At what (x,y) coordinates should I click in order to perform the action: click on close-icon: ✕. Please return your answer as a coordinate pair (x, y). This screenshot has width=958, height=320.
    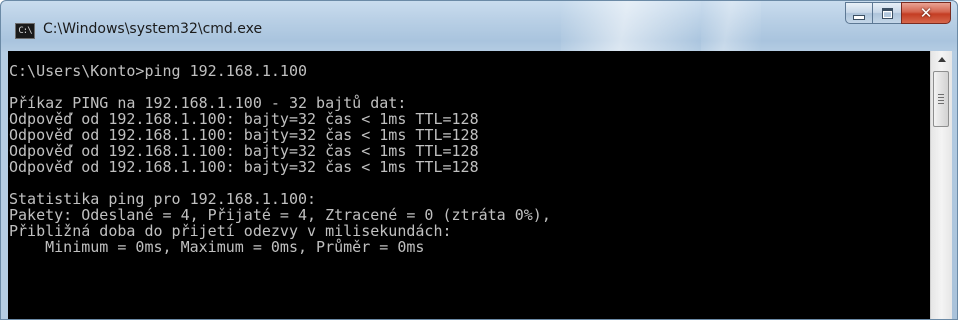
    Looking at the image, I should click on (926, 13).